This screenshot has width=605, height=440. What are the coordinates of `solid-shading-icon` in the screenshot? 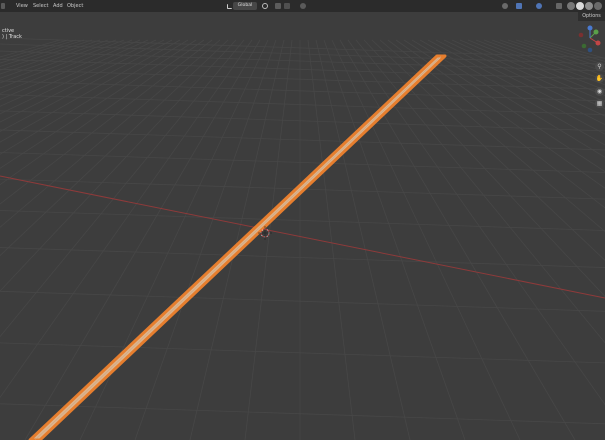 It's located at (580, 6).